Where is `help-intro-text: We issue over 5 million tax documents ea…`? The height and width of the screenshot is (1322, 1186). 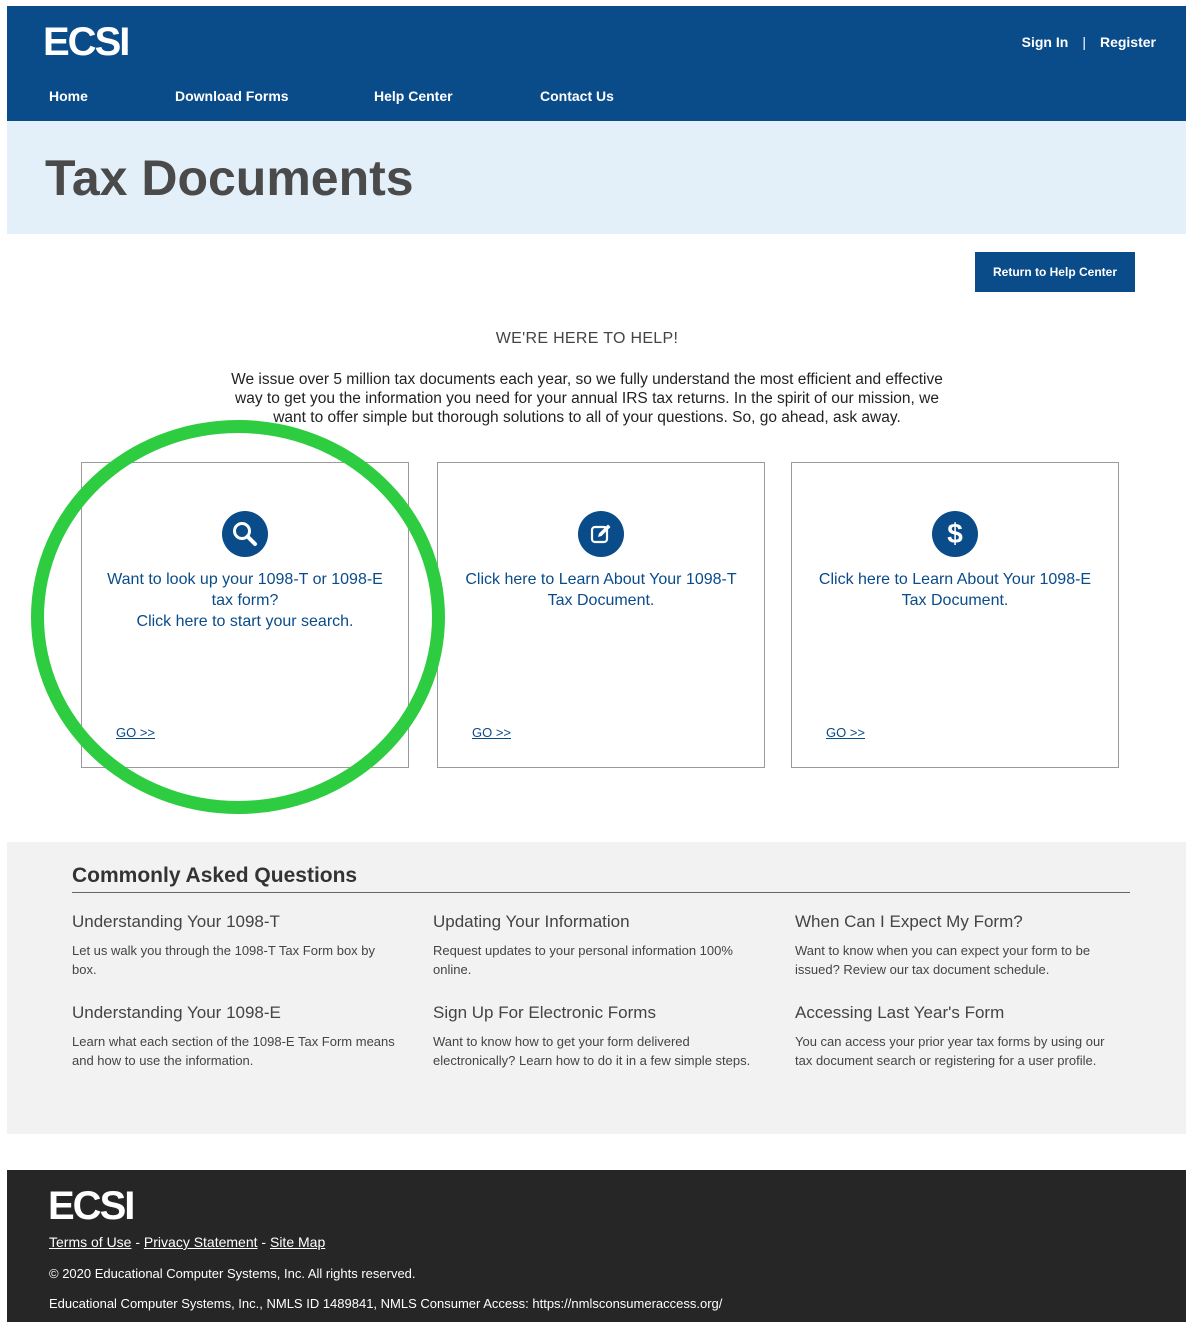
help-intro-text: We issue over 5 million tax documents ea… is located at coordinates (587, 398).